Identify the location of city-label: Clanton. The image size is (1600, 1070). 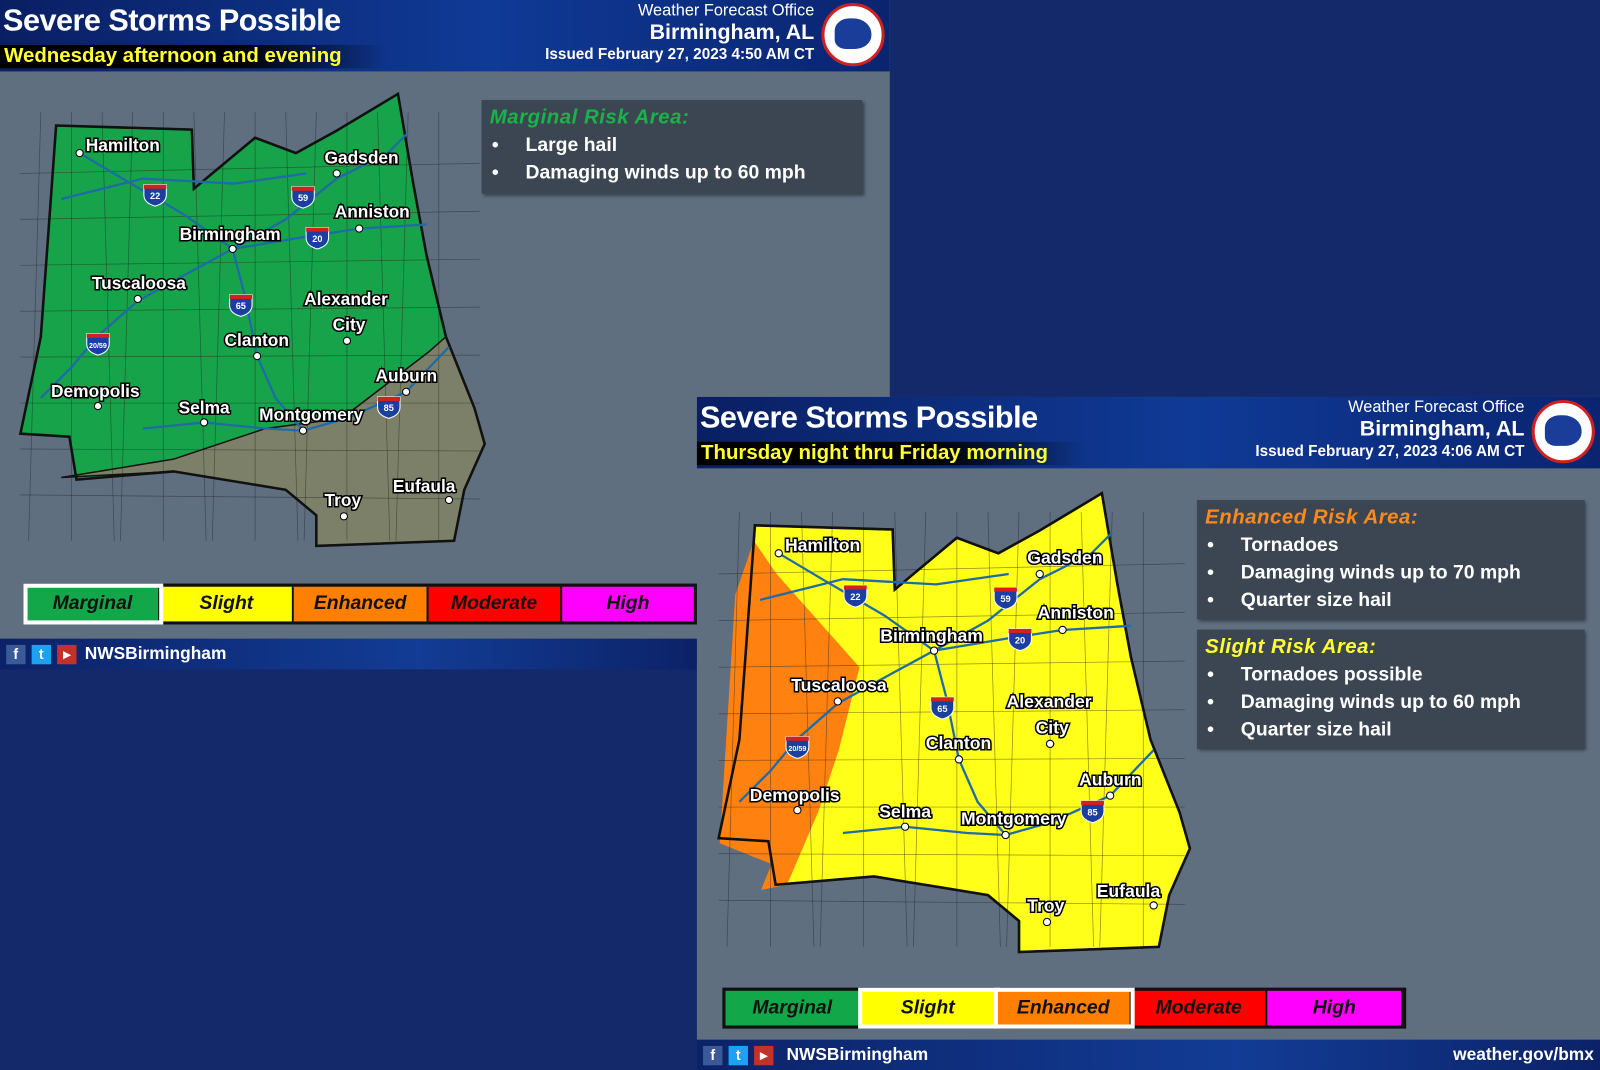
(256, 340).